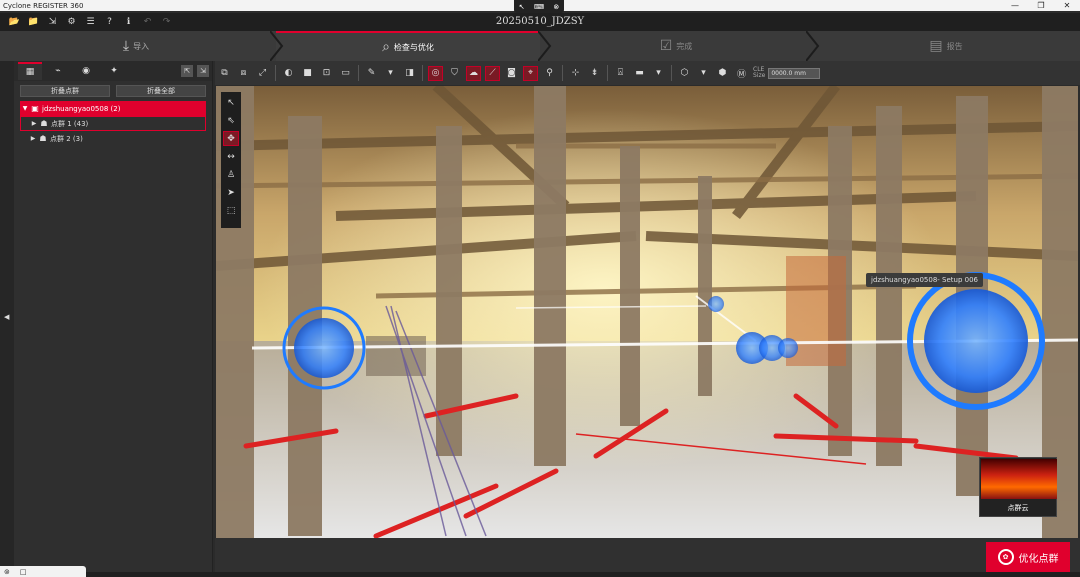  I want to click on step-report-label: 报告, so click(954, 46).